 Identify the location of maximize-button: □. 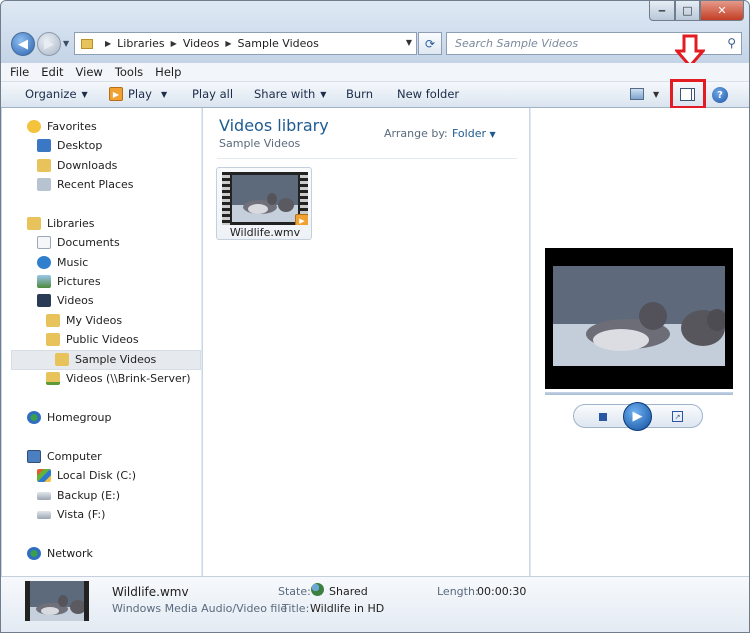
(687, 11).